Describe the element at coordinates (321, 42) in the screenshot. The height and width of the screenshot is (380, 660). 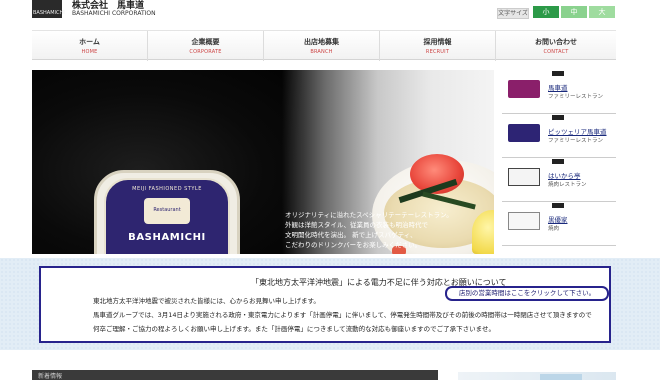
I see `nav-label: 出店地募集` at that location.